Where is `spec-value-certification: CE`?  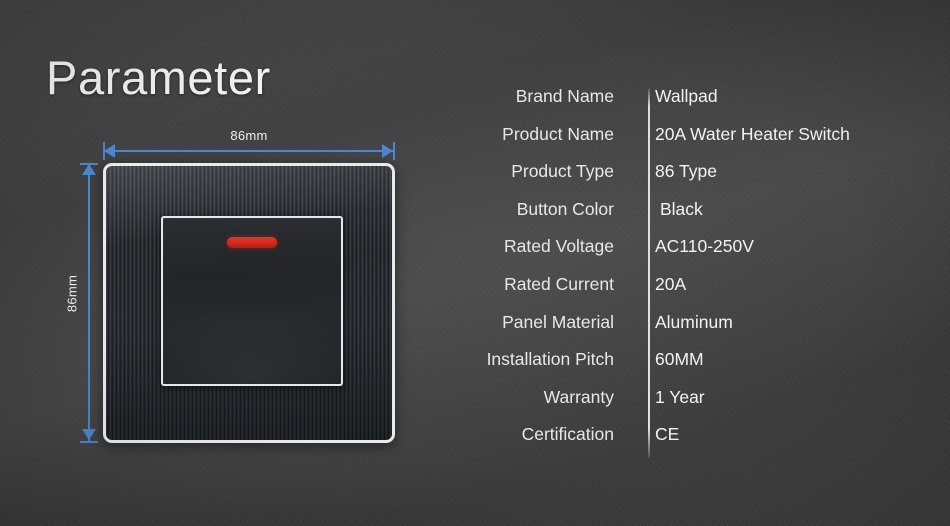
spec-value-certification: CE is located at coordinates (667, 434).